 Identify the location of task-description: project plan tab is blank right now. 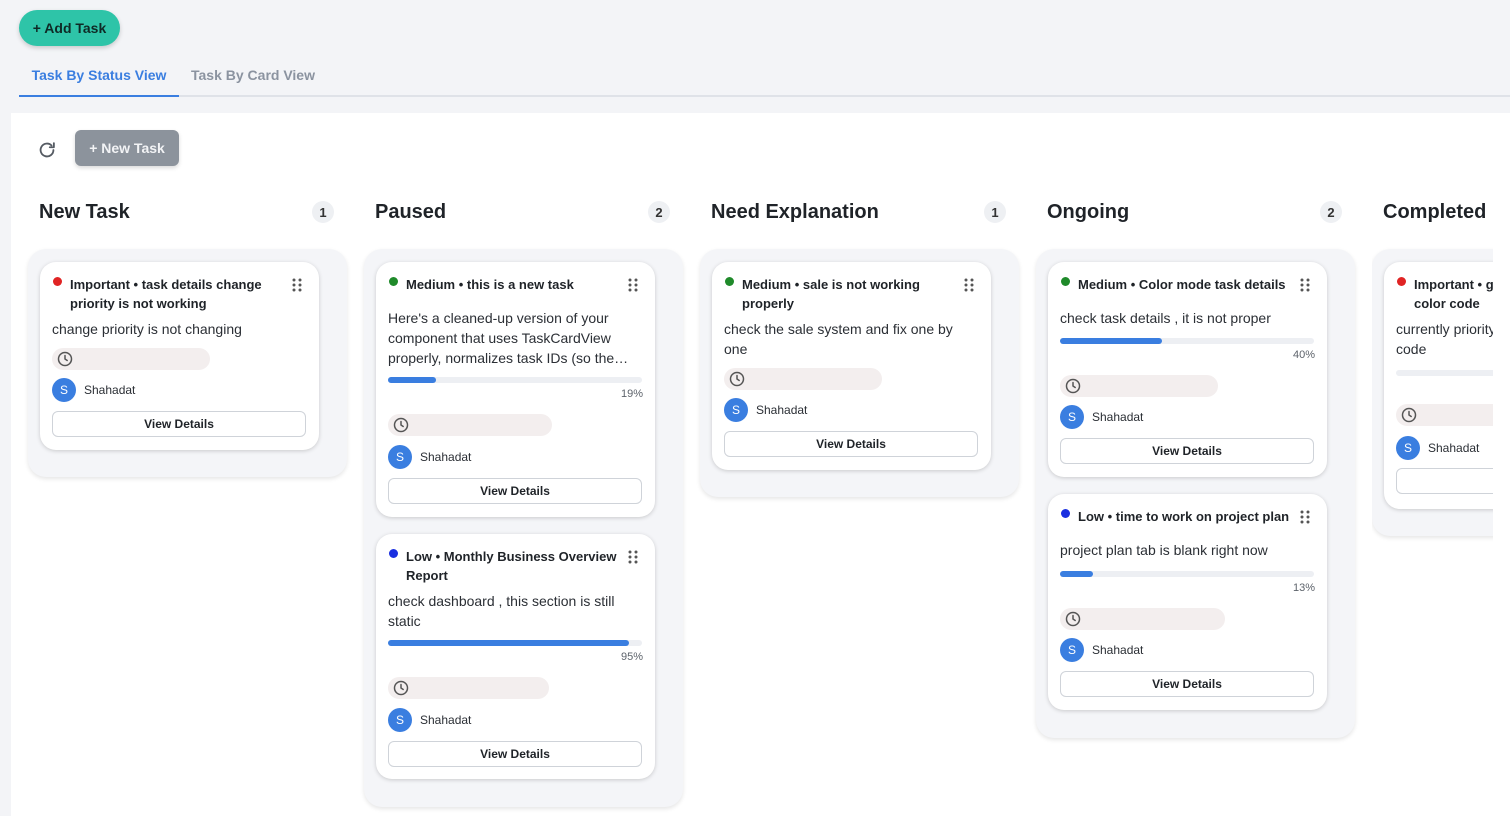
(1164, 550).